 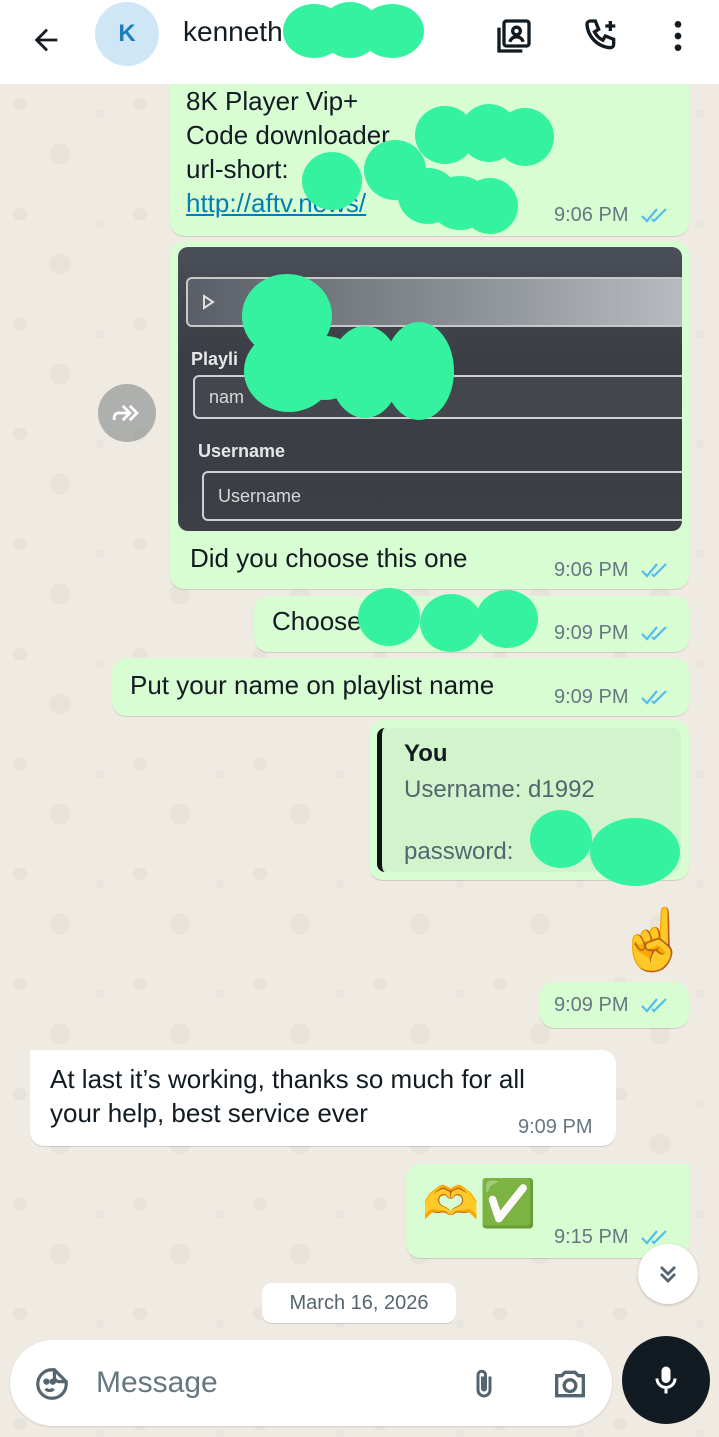 I want to click on quote-author: You, so click(x=426, y=753).